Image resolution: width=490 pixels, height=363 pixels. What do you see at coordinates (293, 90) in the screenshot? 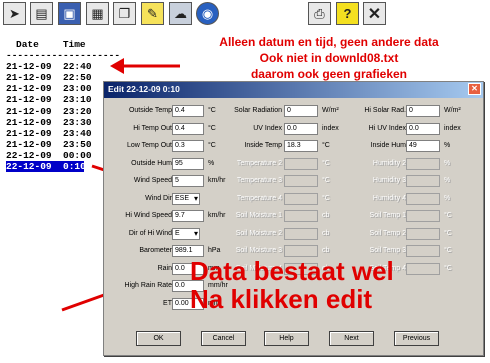
I see `dialog-titlebar: Edit 22-12-09 0:10 ✕` at bounding box center [293, 90].